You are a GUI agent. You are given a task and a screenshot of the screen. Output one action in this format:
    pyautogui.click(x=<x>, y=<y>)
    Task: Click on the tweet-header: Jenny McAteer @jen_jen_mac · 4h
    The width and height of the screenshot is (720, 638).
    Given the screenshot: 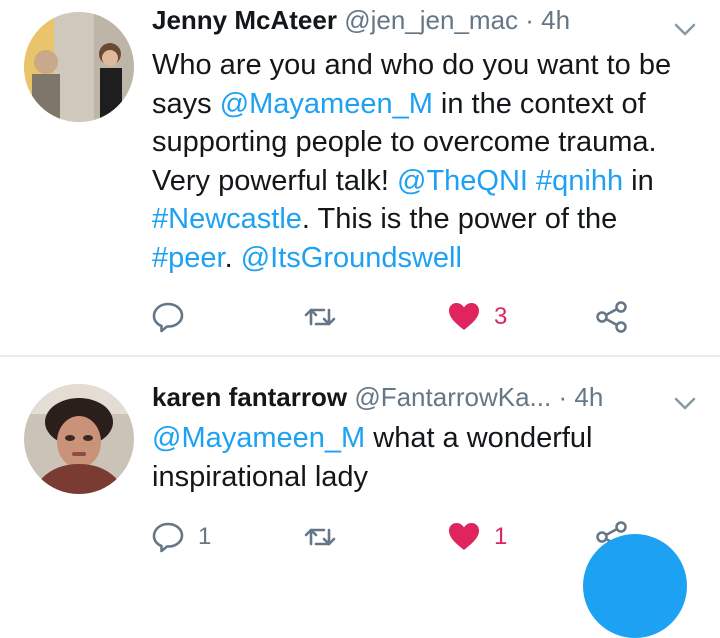 What is the action you would take?
    pyautogui.click(x=361, y=20)
    